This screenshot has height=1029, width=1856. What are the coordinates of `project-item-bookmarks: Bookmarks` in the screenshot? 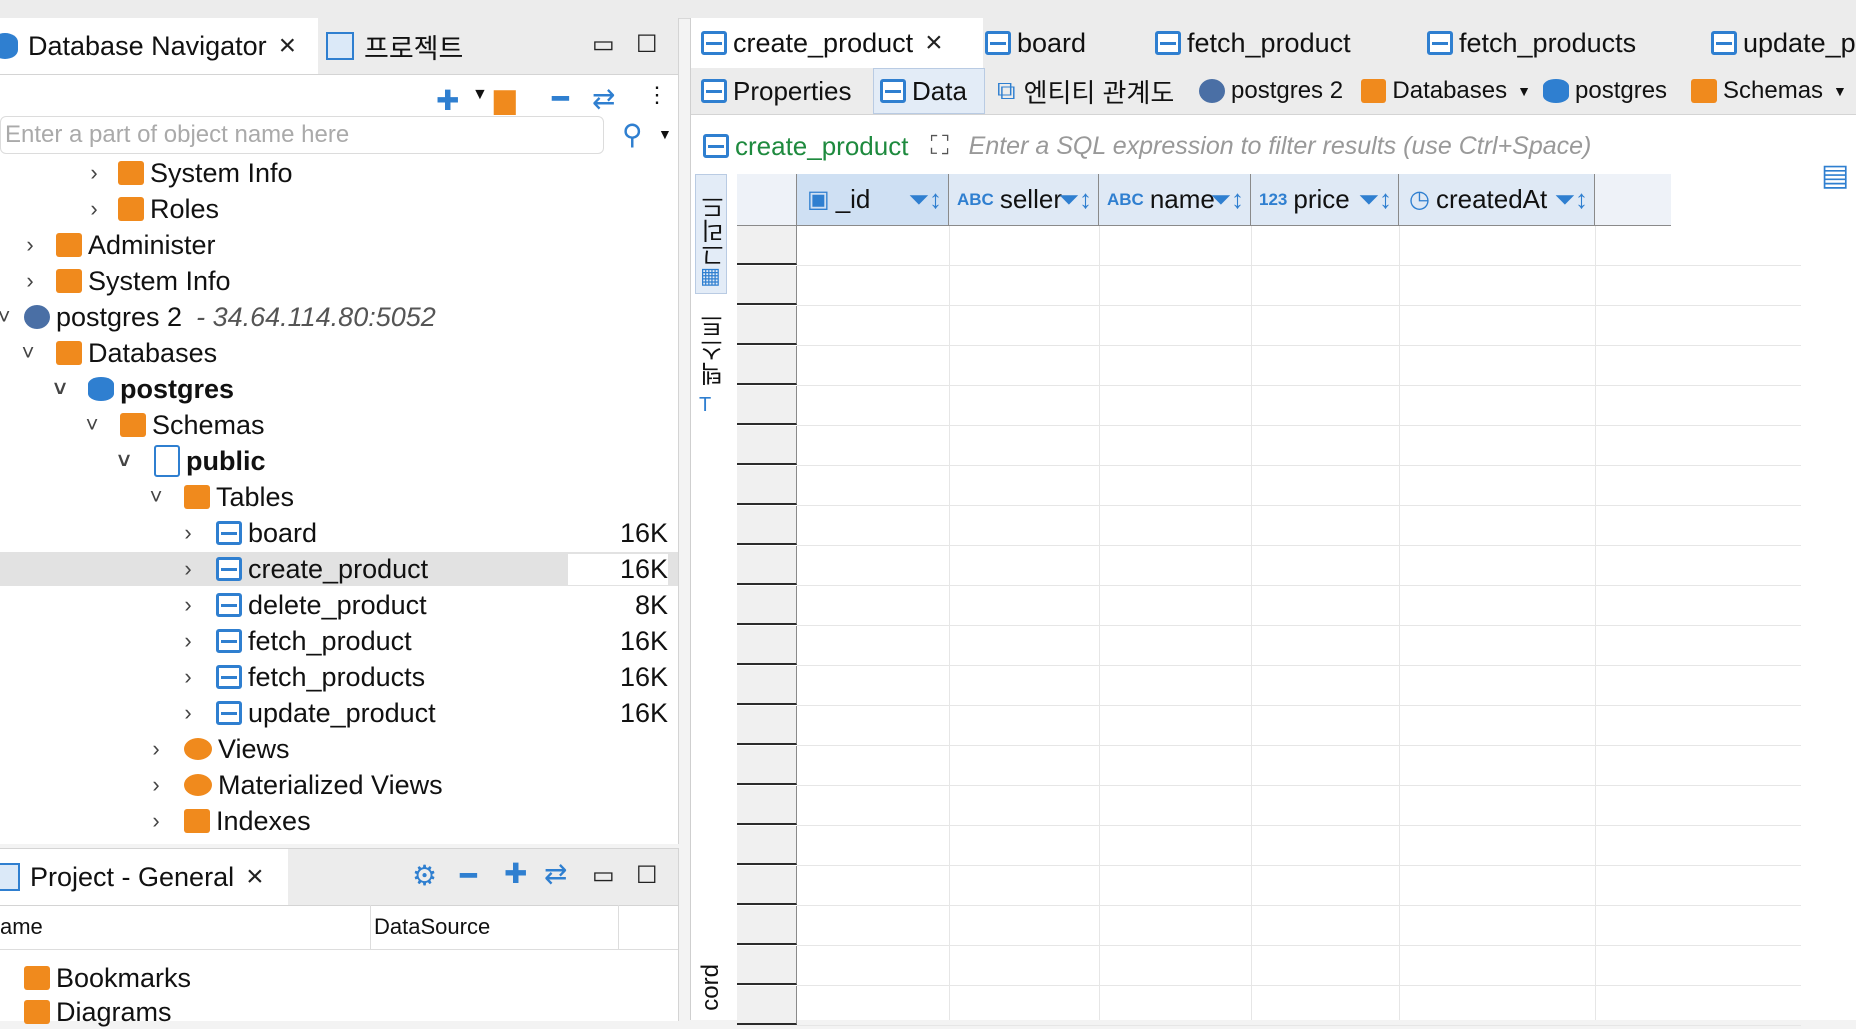 It's located at (95, 978).